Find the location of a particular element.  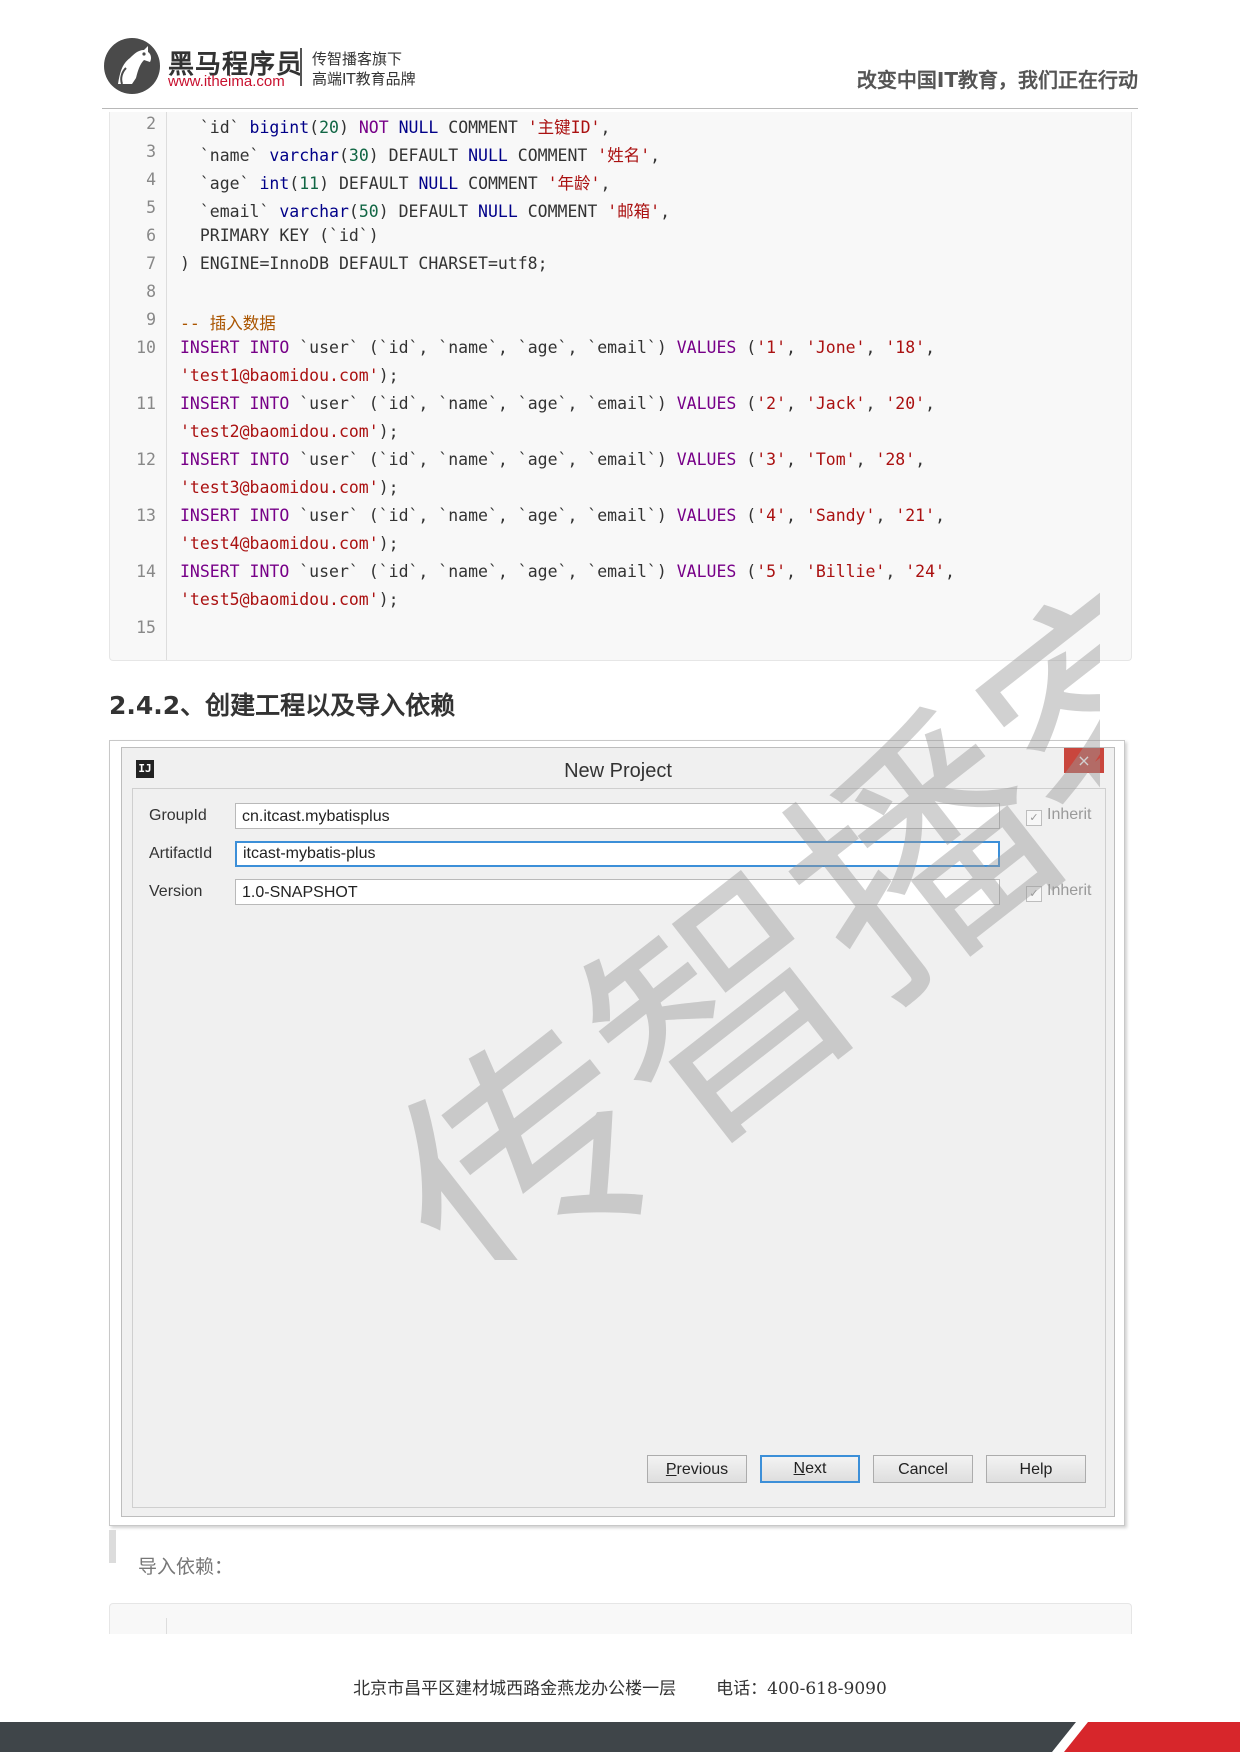

section-heading: 2.4.2、创建工程以及导入依赖 is located at coordinates (282, 705).